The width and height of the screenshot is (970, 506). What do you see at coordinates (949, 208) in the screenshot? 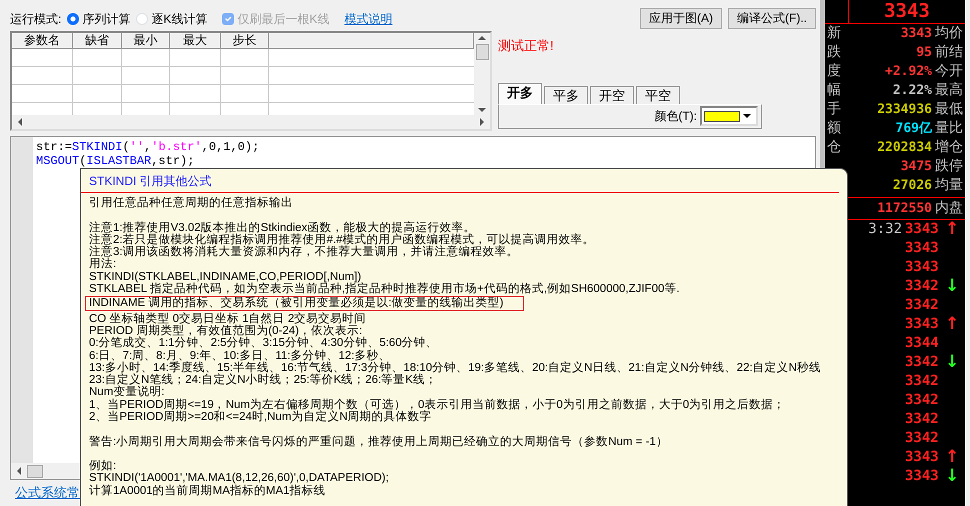
I see `quote-label: 内盘` at bounding box center [949, 208].